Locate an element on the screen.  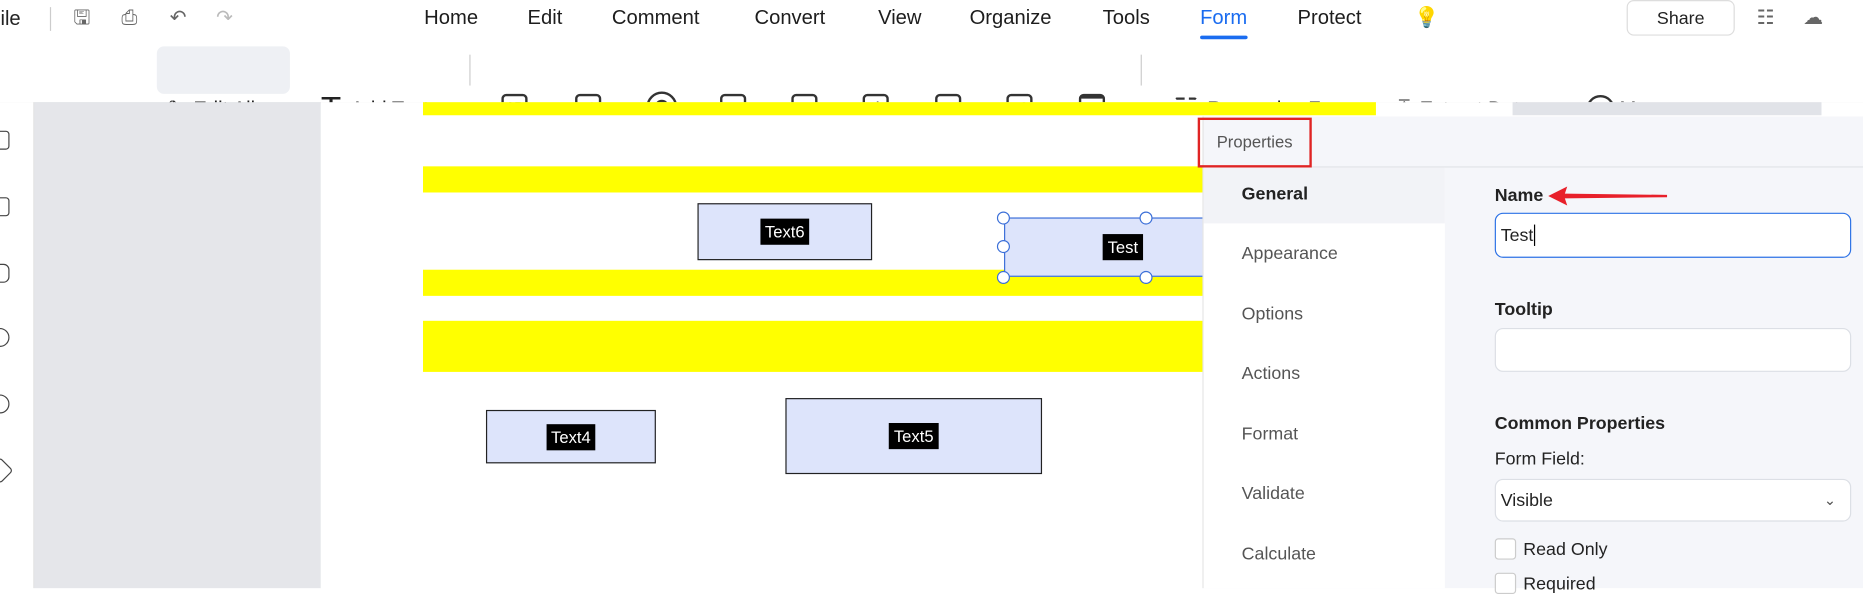
share-button: Share is located at coordinates (1680, 18).